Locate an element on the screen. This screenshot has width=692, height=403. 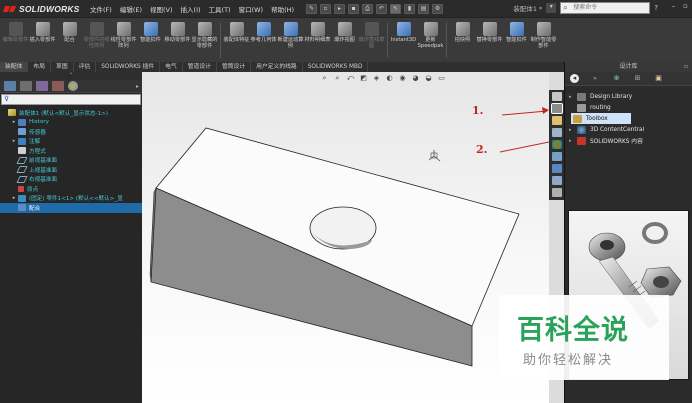
forward-icon: ▸ is located at coordinates (595, 78).